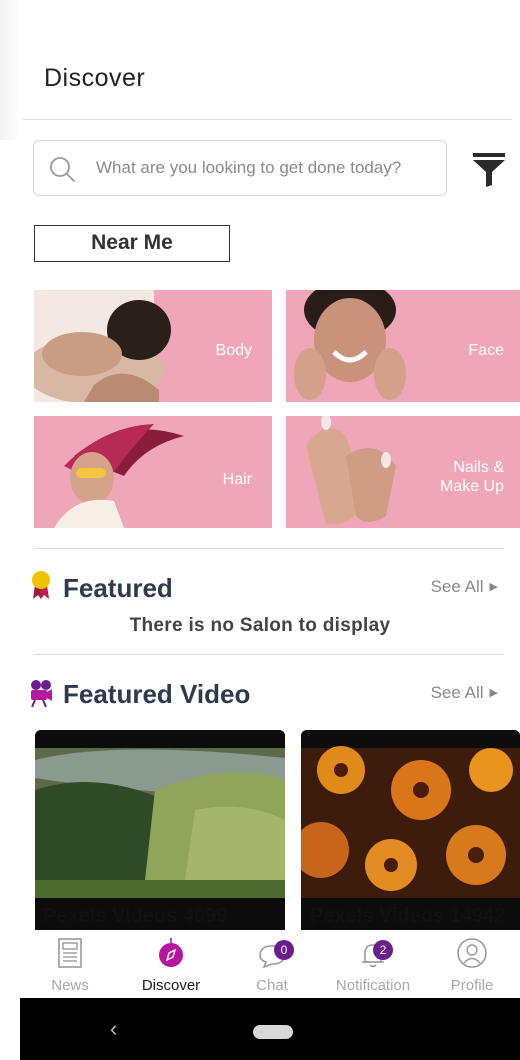 This screenshot has height=1060, width=520. Describe the element at coordinates (157, 694) in the screenshot. I see `featured-video-title: Featured Video` at that location.